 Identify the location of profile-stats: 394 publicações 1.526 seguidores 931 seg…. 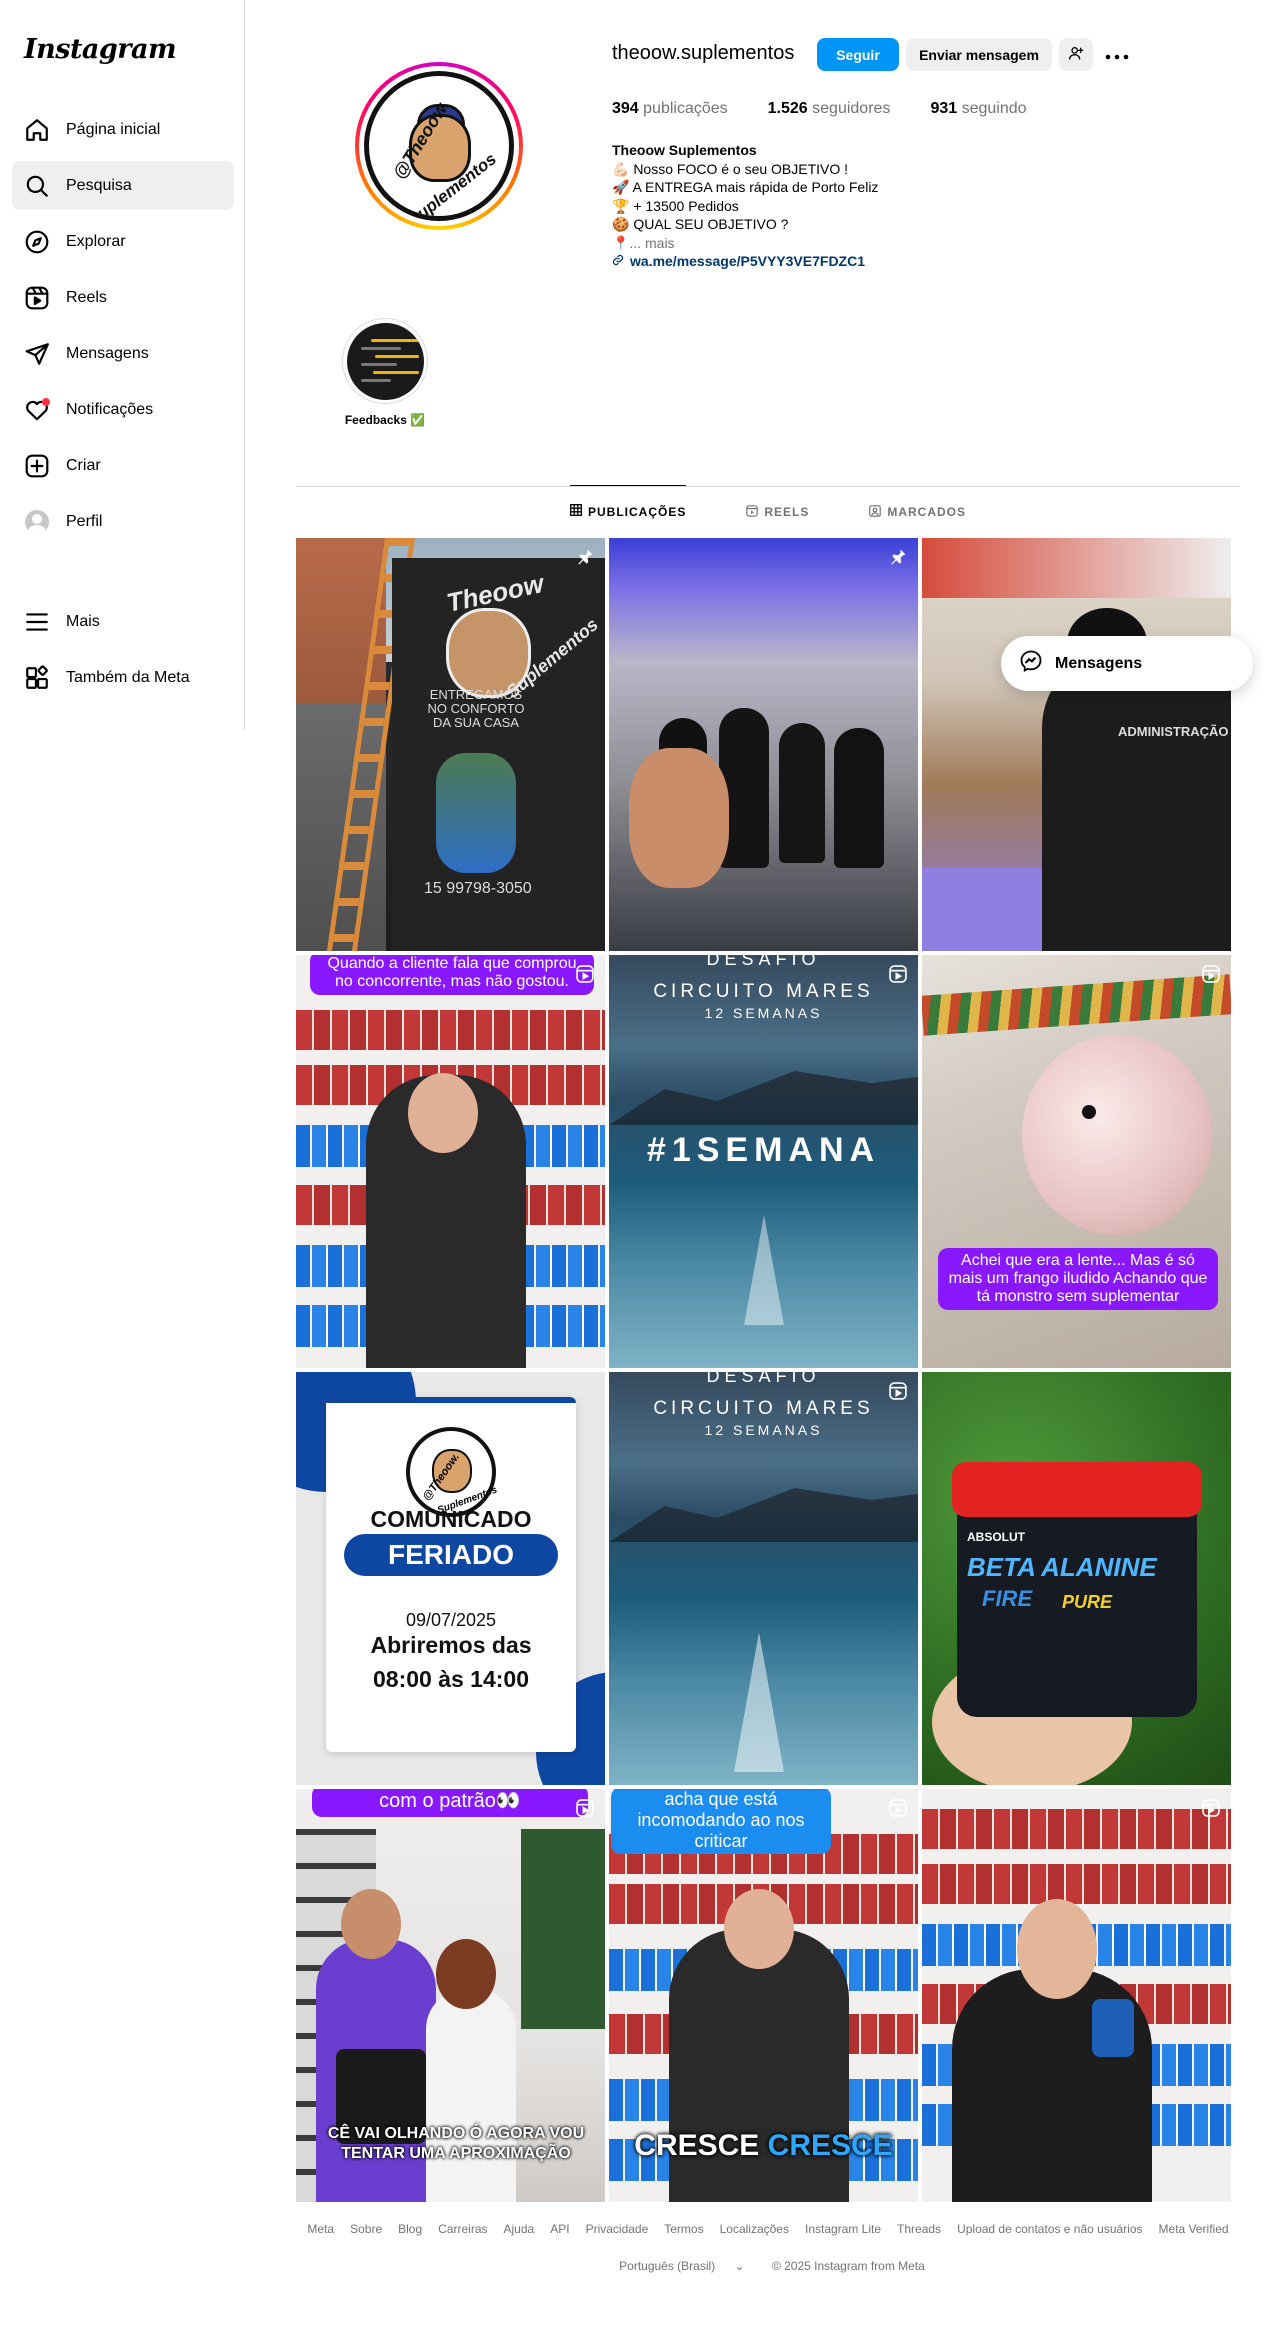
(839, 109).